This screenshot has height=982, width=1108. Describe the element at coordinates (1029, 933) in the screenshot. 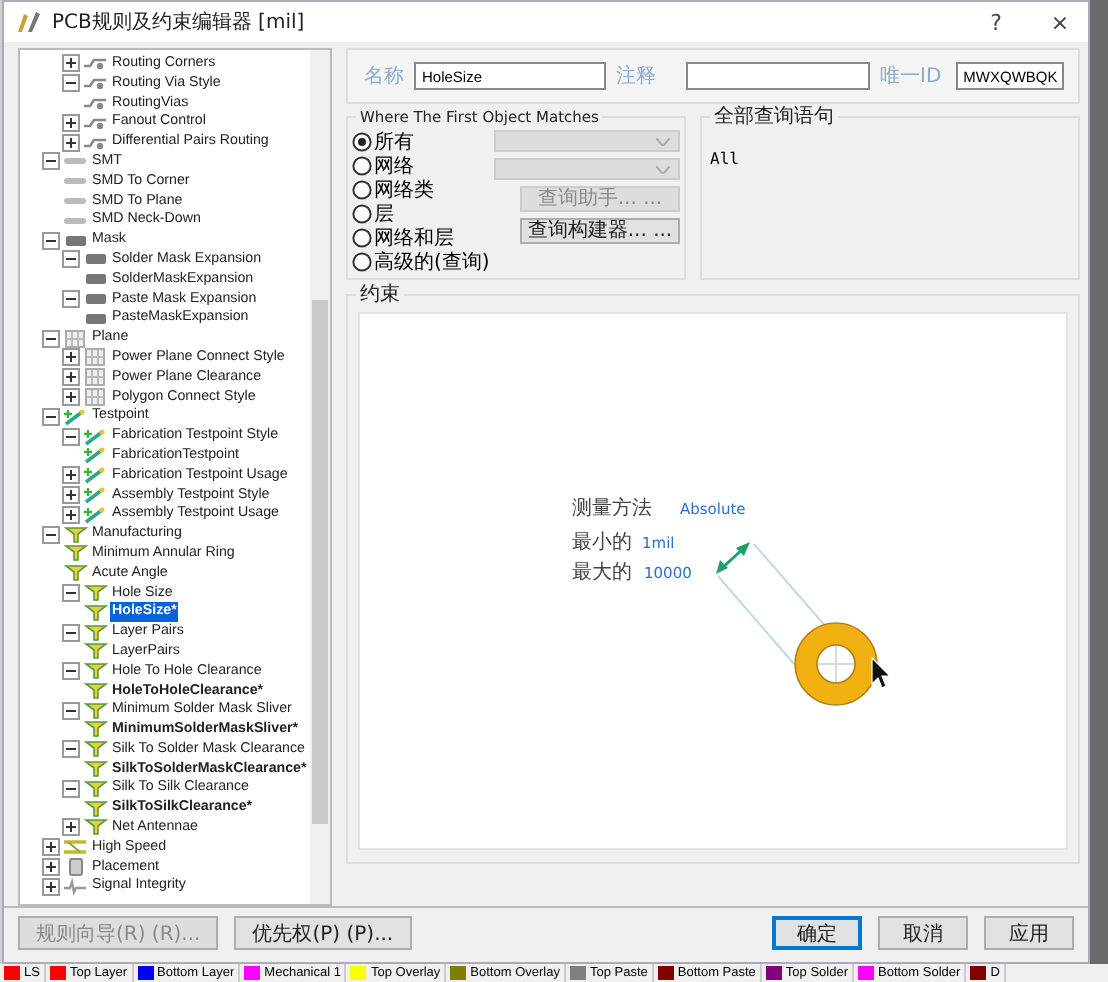

I see `dialog-button: 应用` at that location.